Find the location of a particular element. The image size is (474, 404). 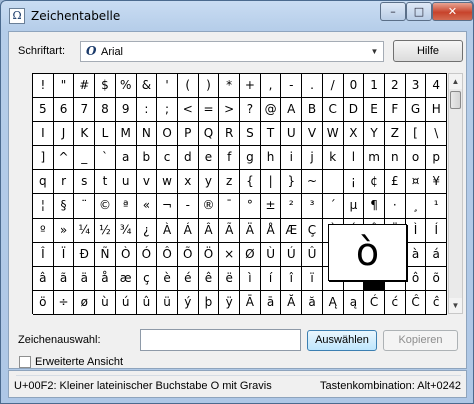

character-cell: v is located at coordinates (147, 182).